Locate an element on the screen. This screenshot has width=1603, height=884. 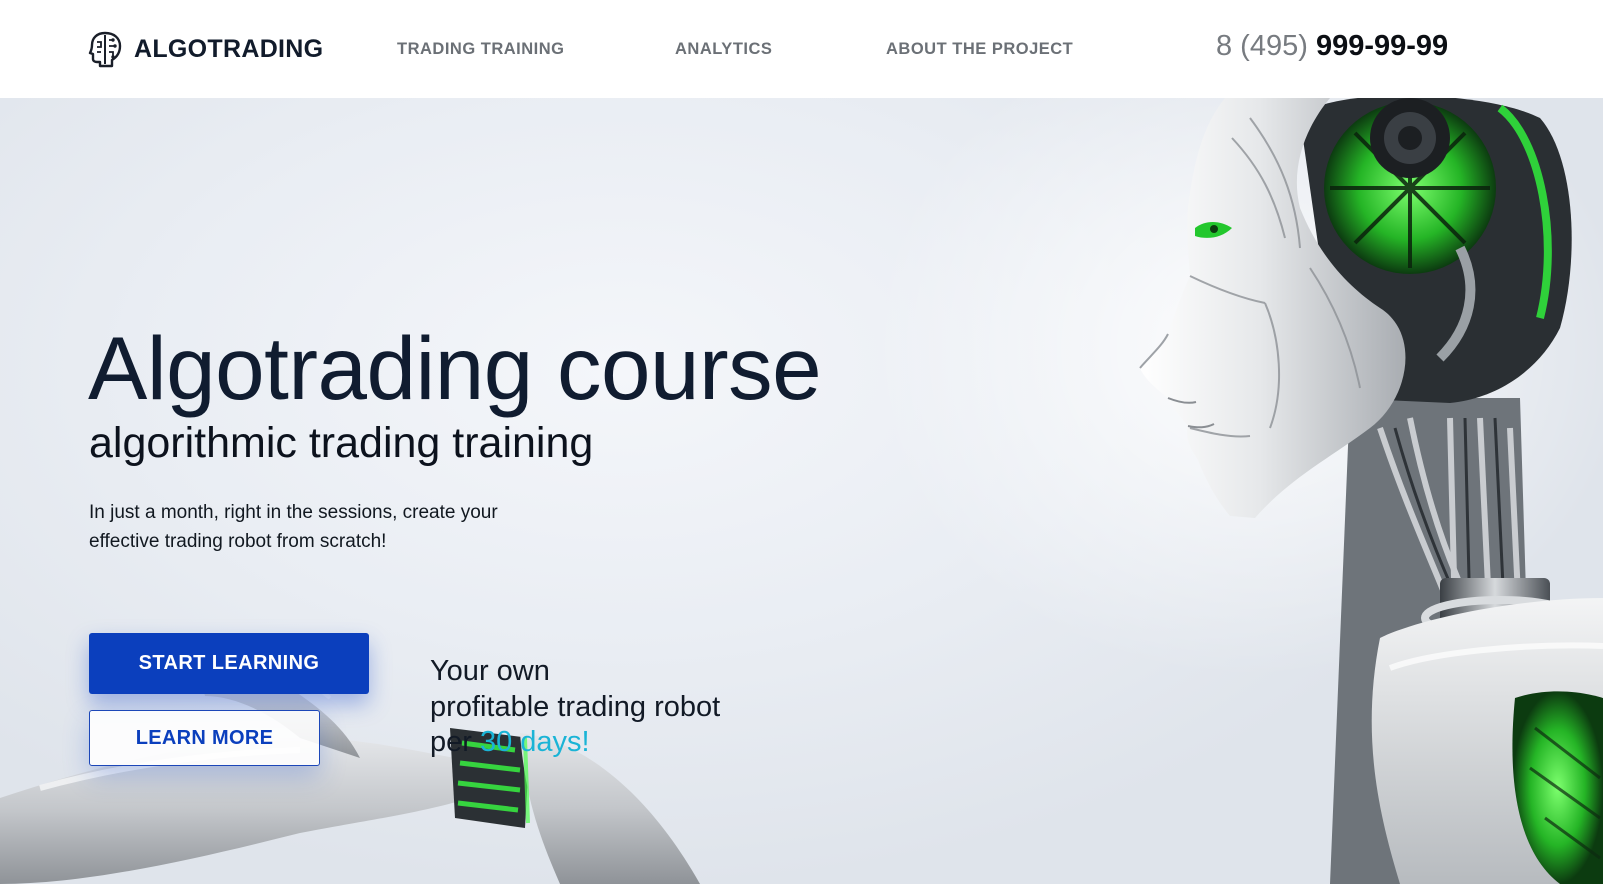
logo-text: ALGOTRADING is located at coordinates (229, 48).